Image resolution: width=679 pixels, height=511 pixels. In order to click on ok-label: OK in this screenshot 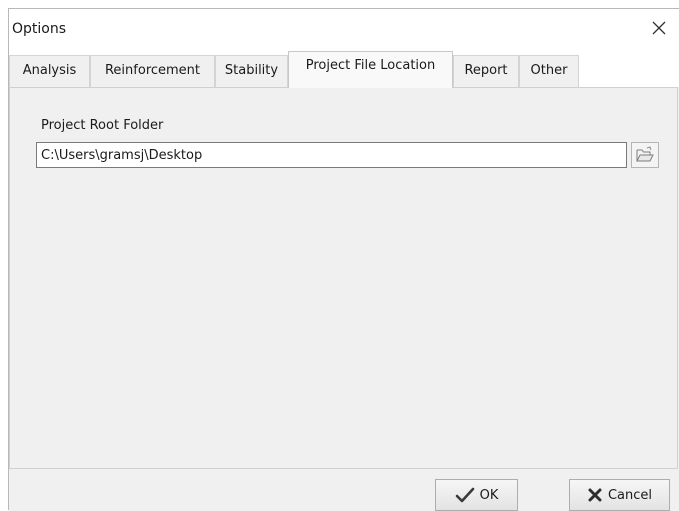, I will do `click(489, 495)`.